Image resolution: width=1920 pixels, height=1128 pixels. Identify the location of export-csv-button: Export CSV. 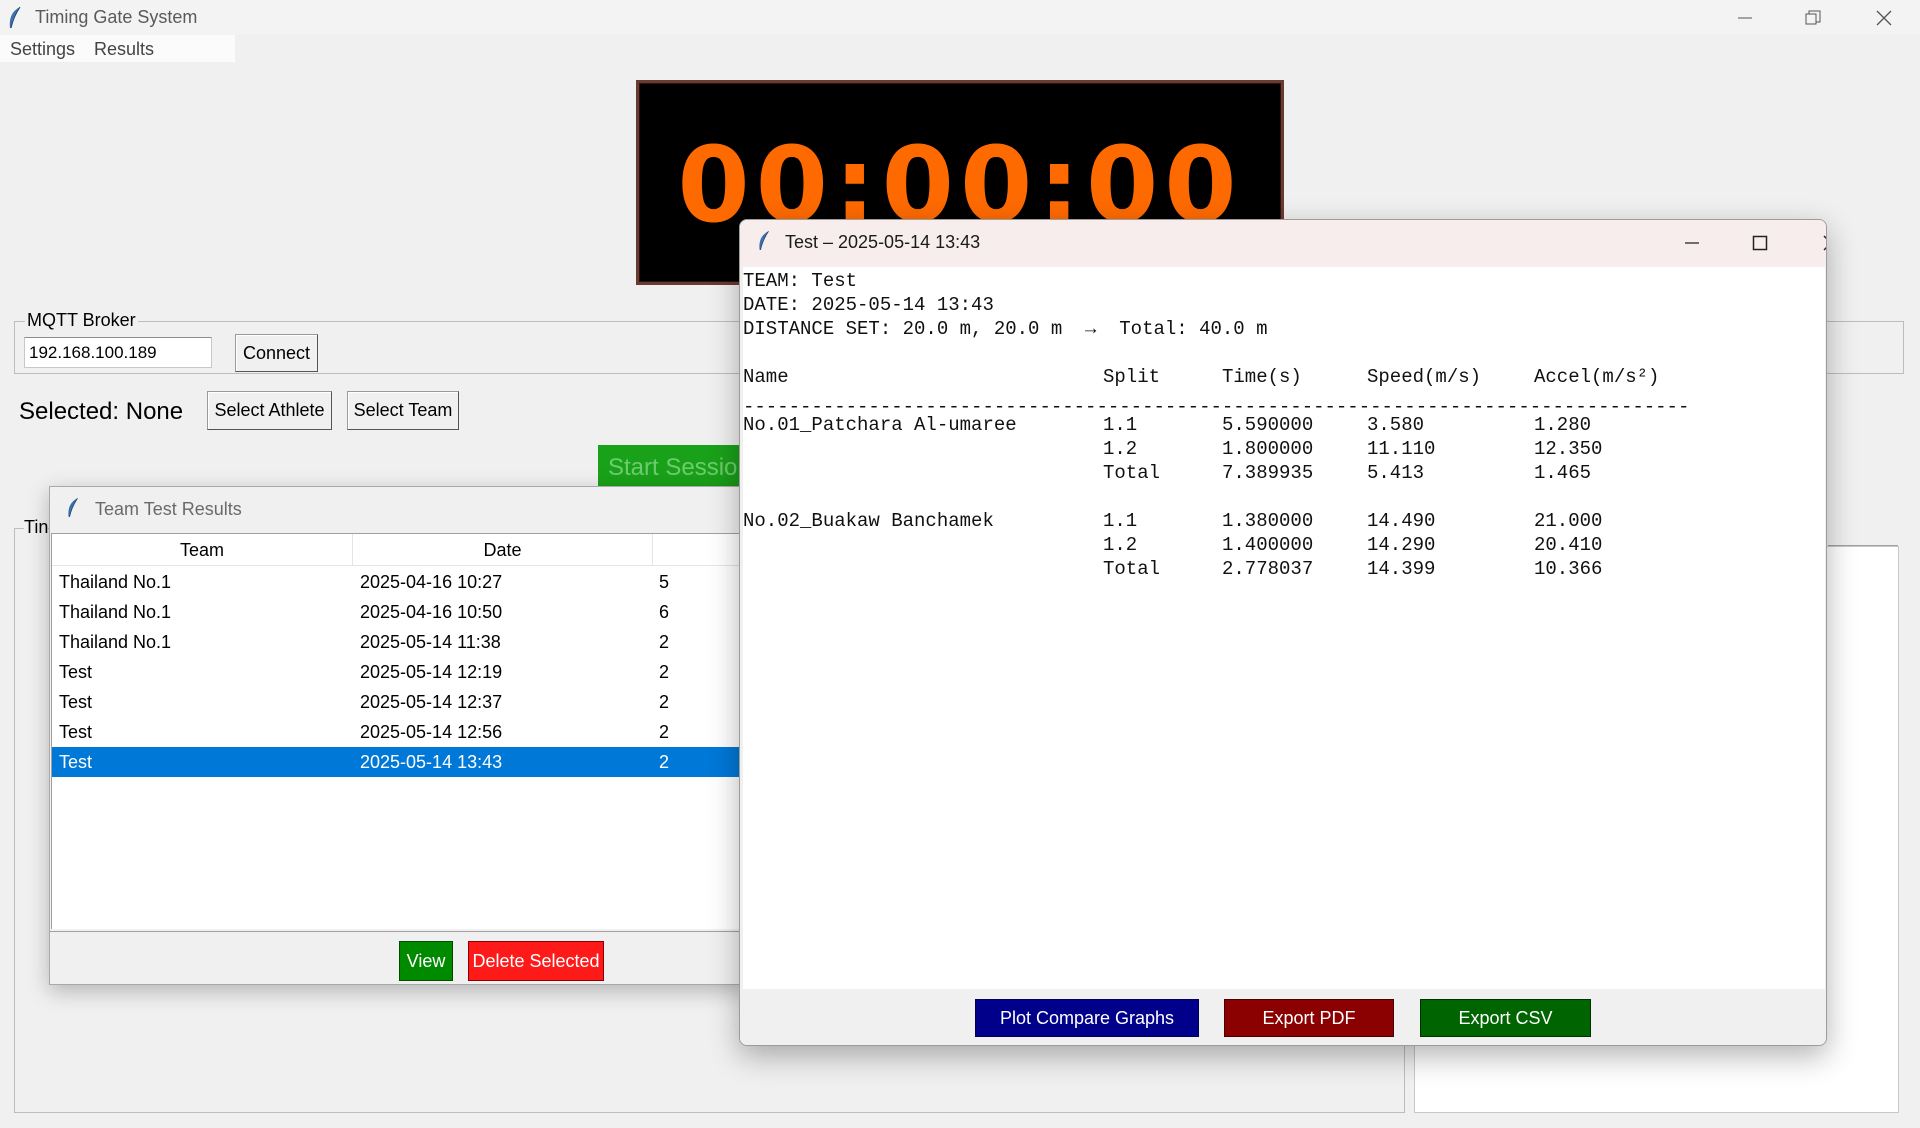
(1505, 1018).